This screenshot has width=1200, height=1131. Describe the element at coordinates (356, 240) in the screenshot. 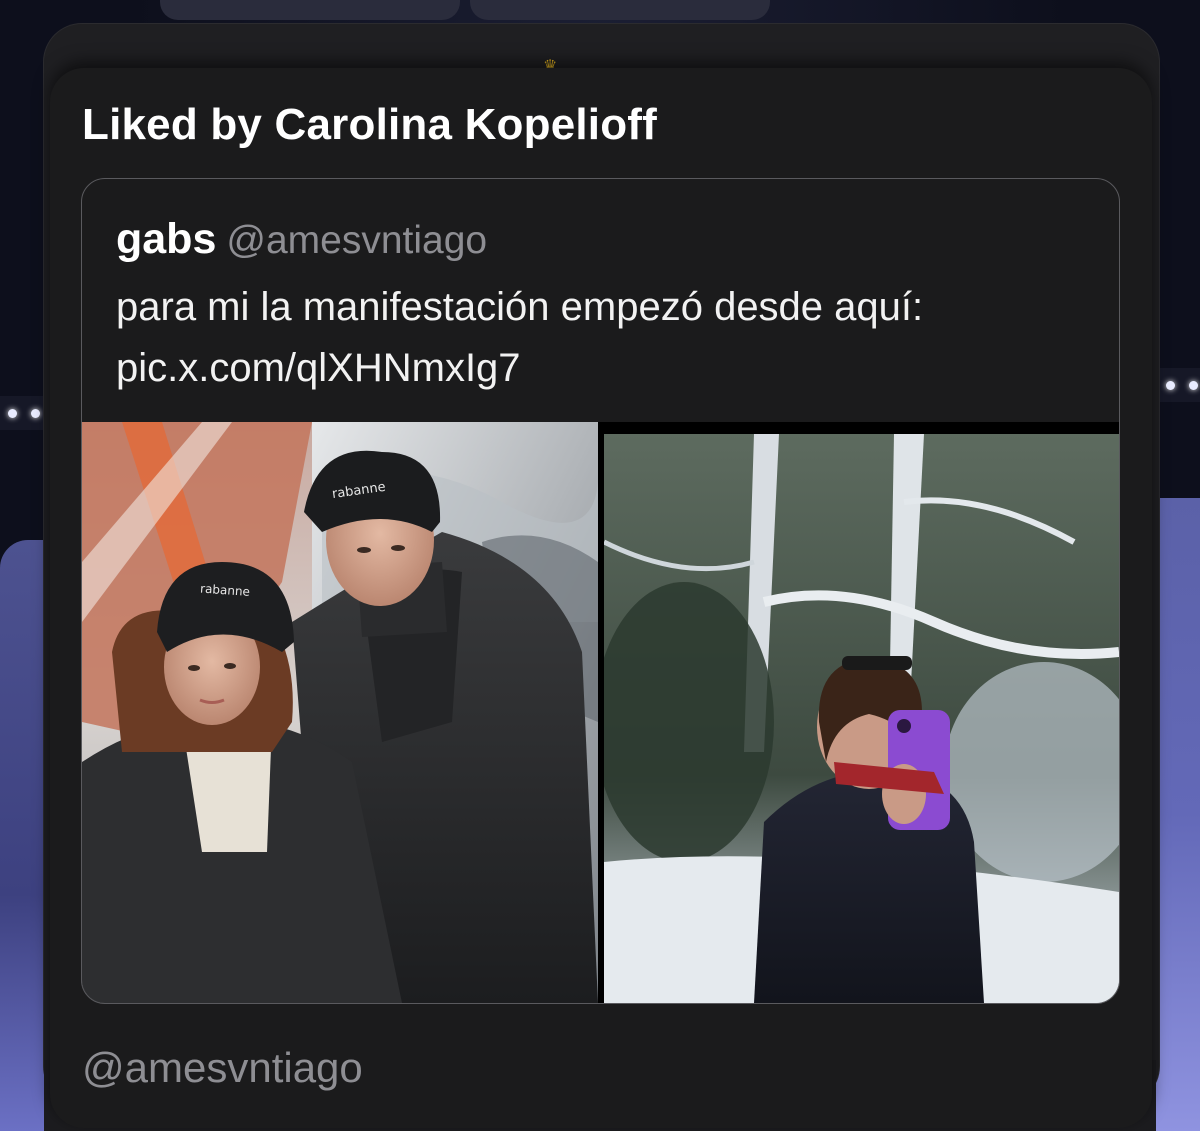

I see `author-handle: @amesvntiago` at that location.